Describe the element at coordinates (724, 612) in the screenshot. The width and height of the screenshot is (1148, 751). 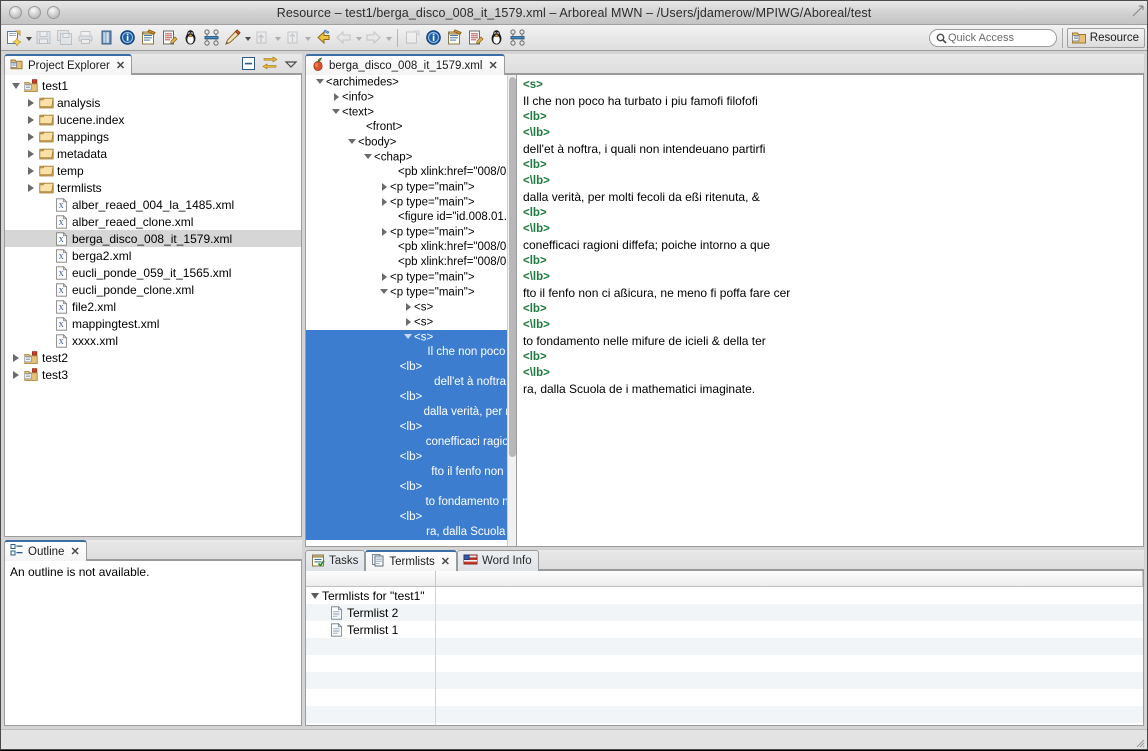
I see `termlists-row: Termlist 2` at that location.